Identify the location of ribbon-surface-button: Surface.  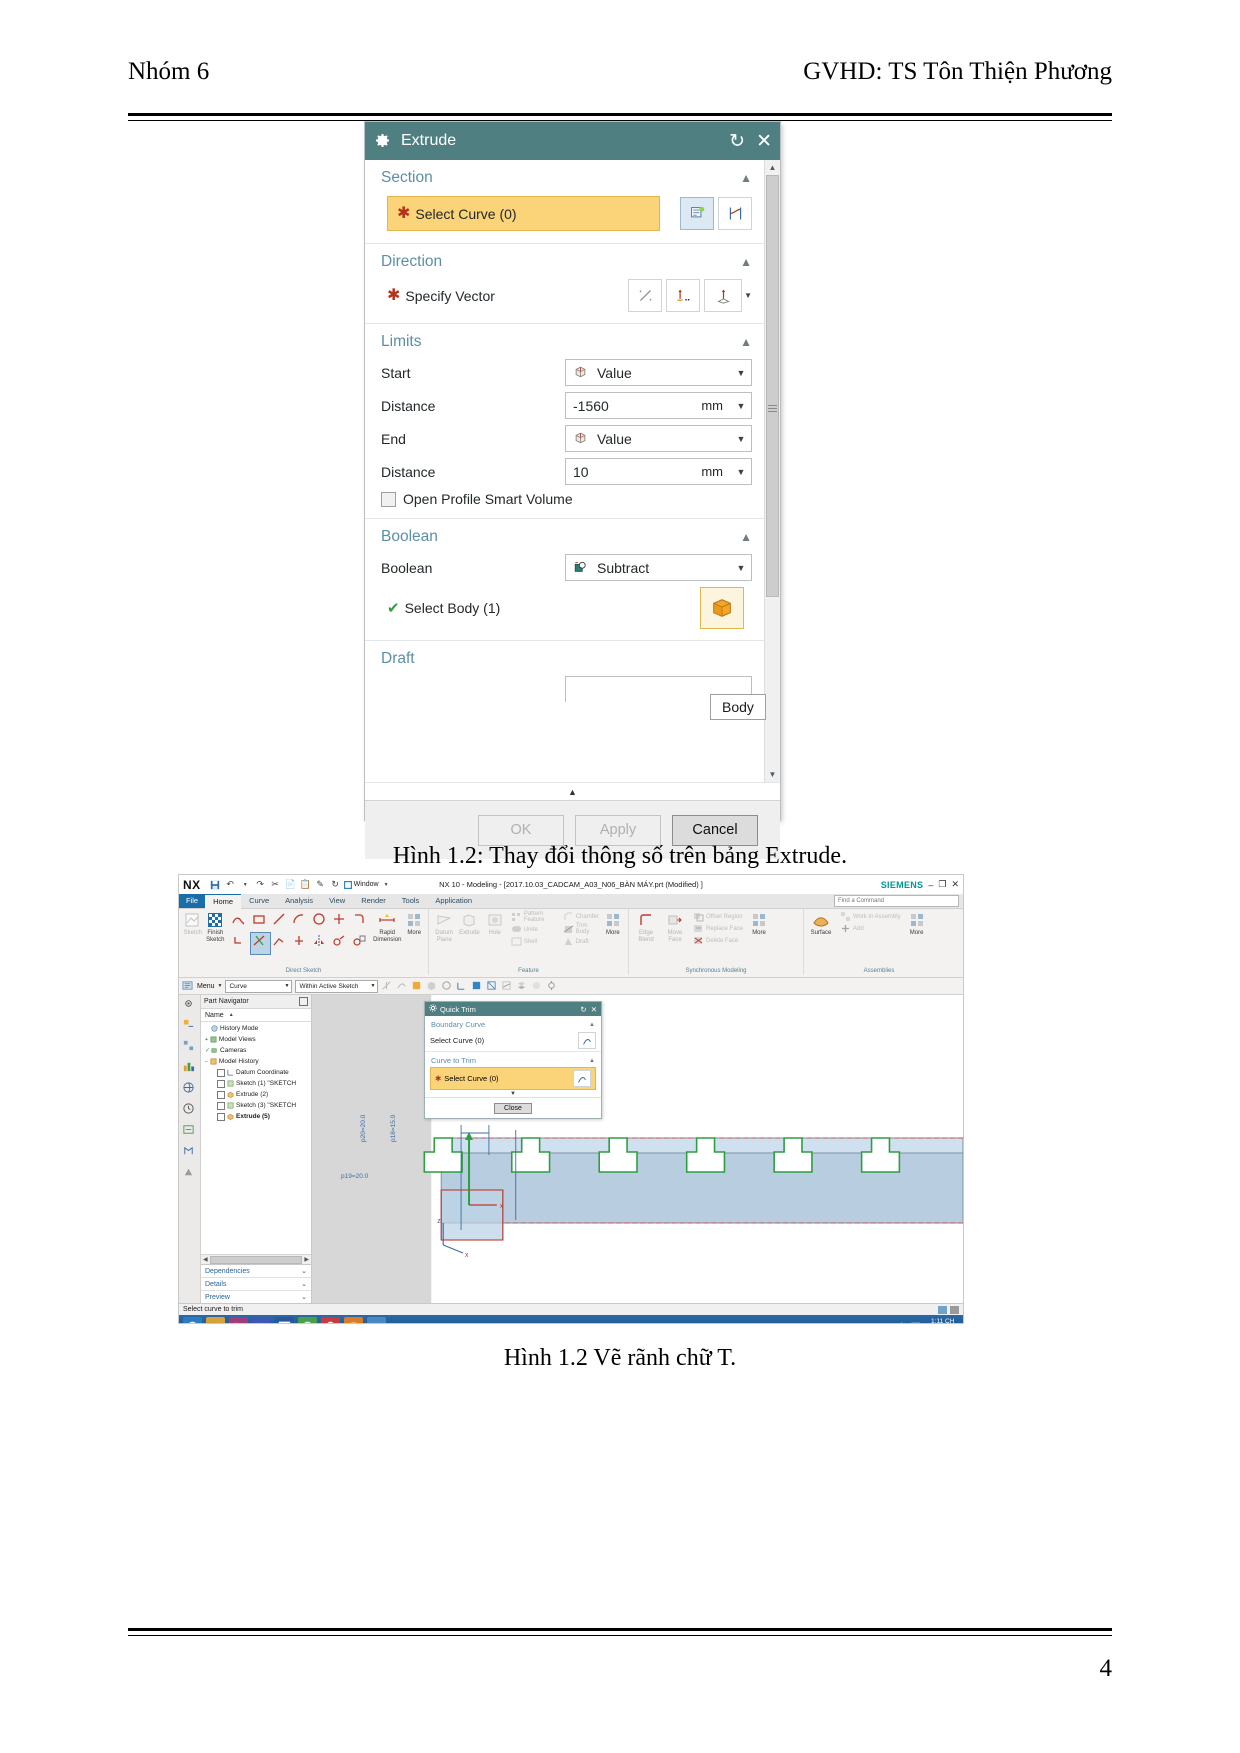
(821, 924).